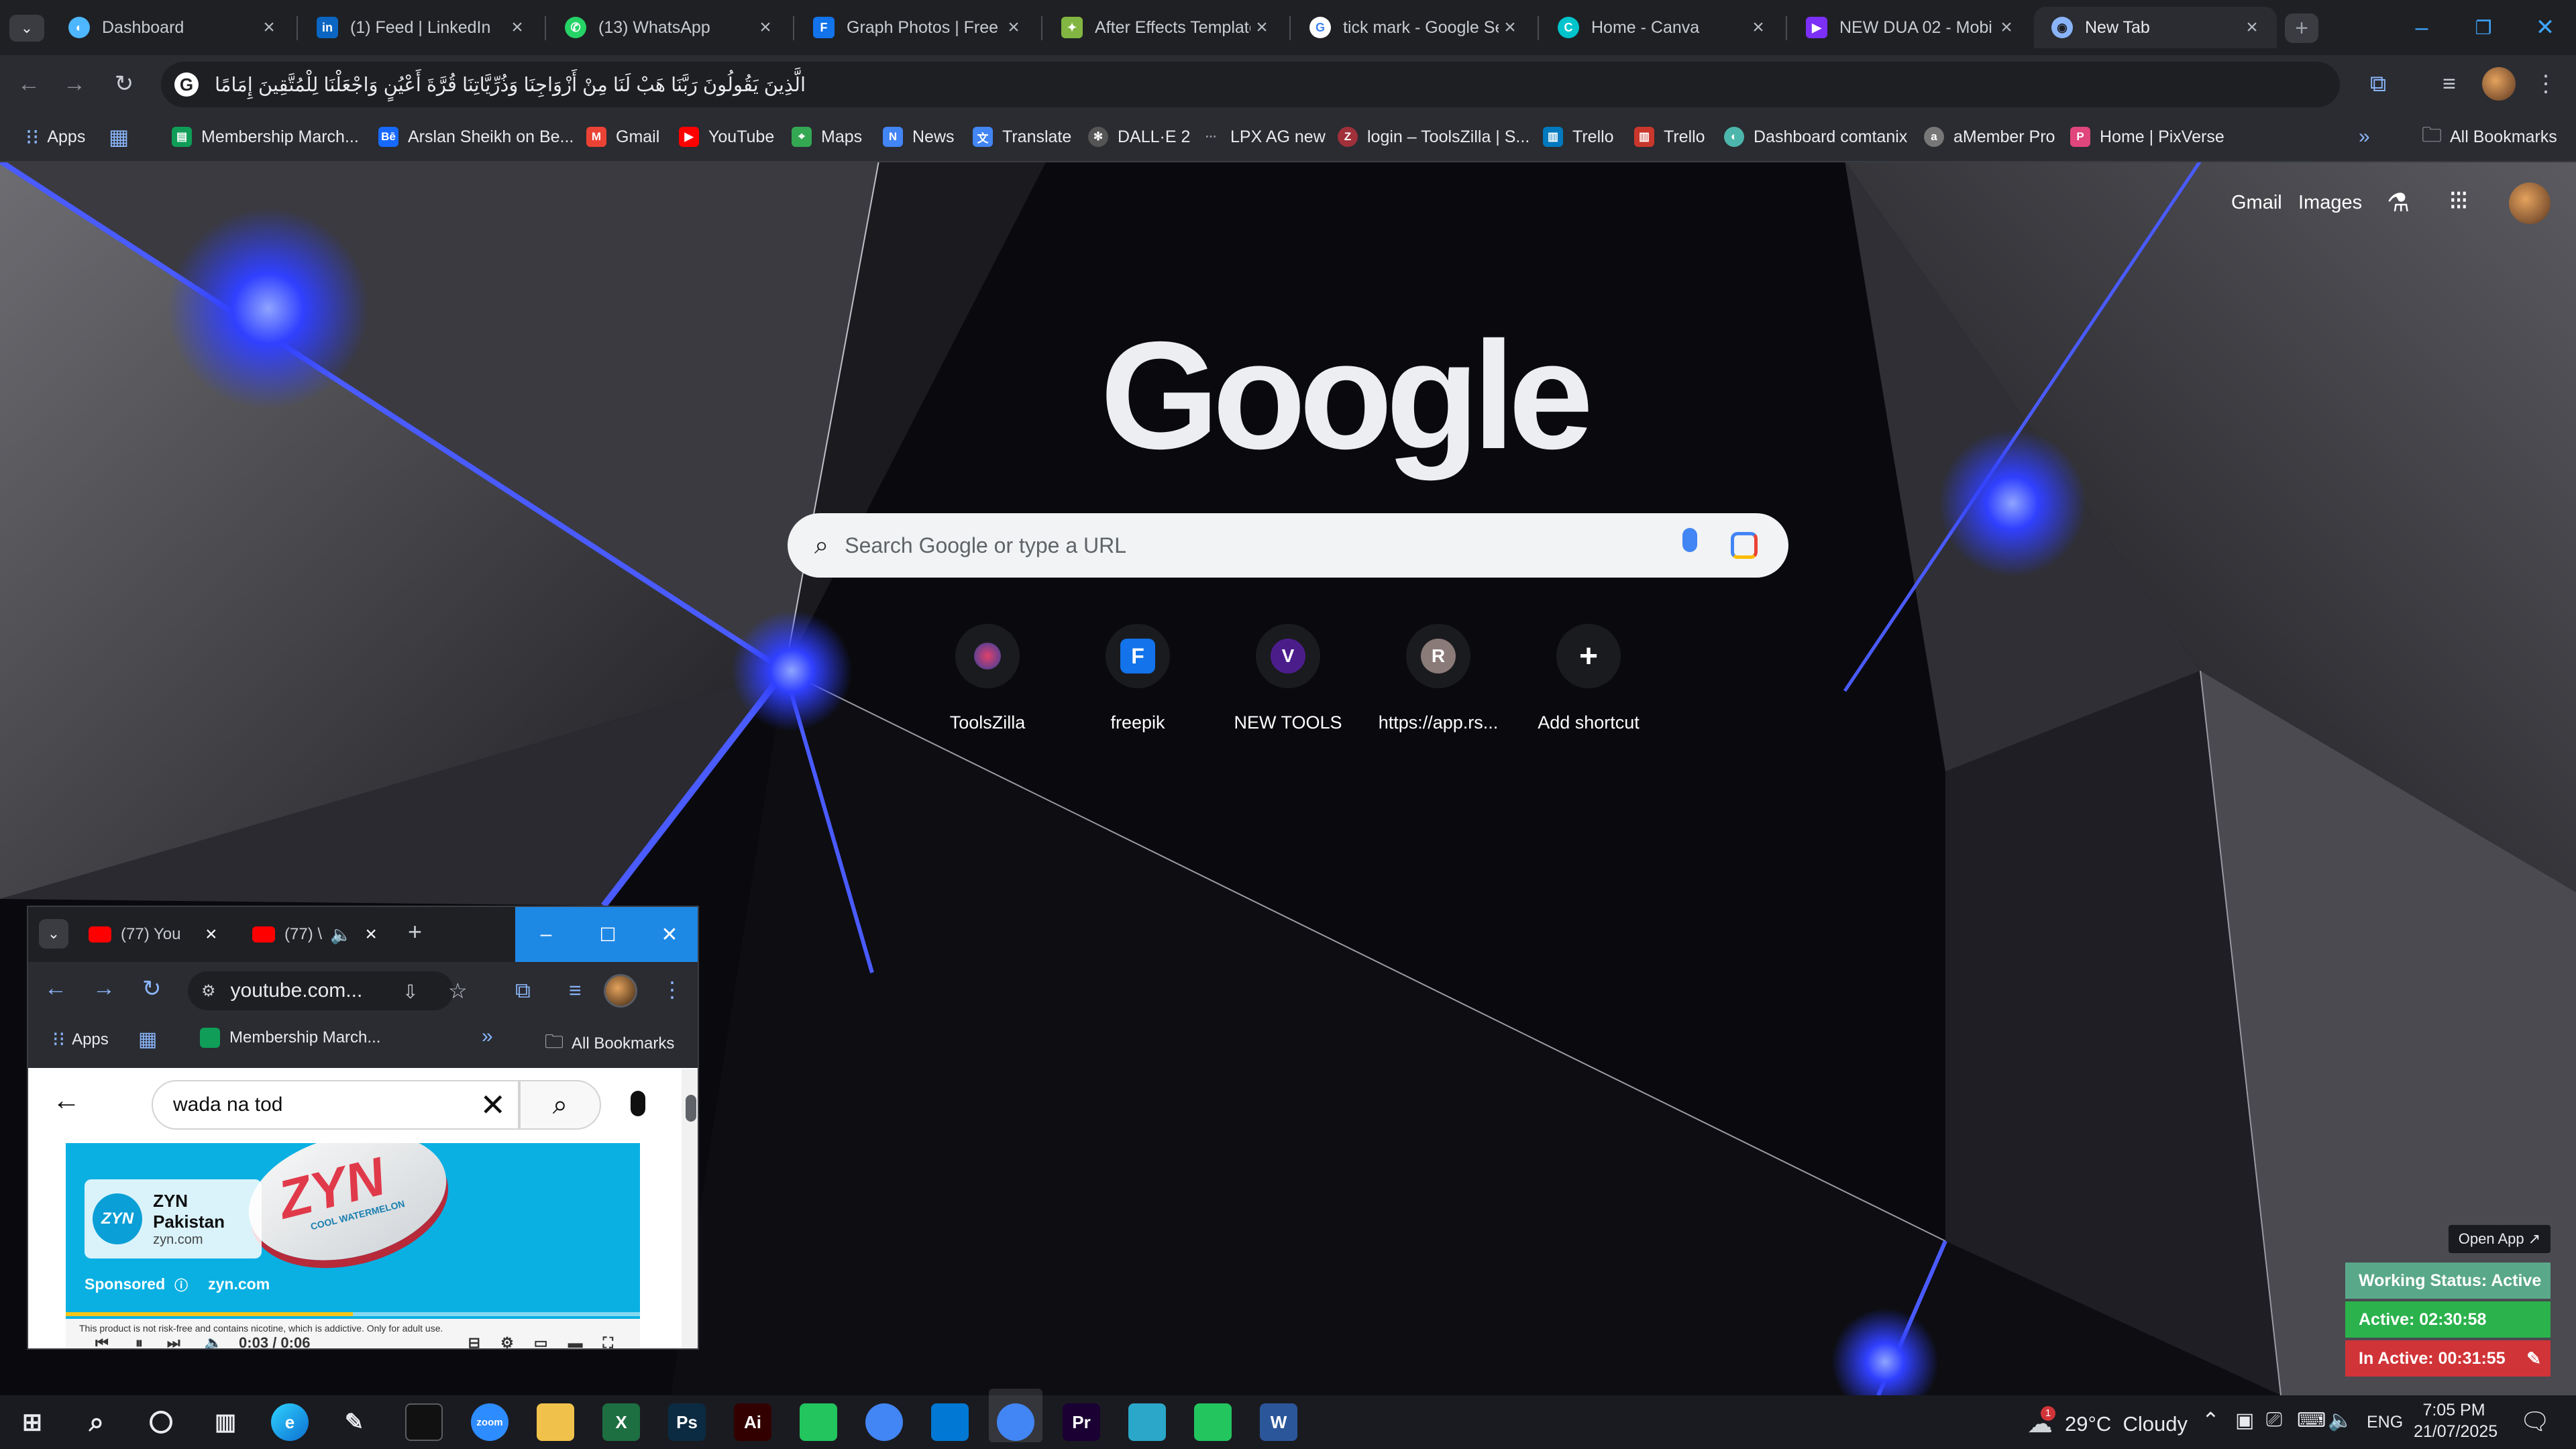 This screenshot has height=1449, width=2576. What do you see at coordinates (622, 137) in the screenshot?
I see `bookmark-gmail: M Gmail` at bounding box center [622, 137].